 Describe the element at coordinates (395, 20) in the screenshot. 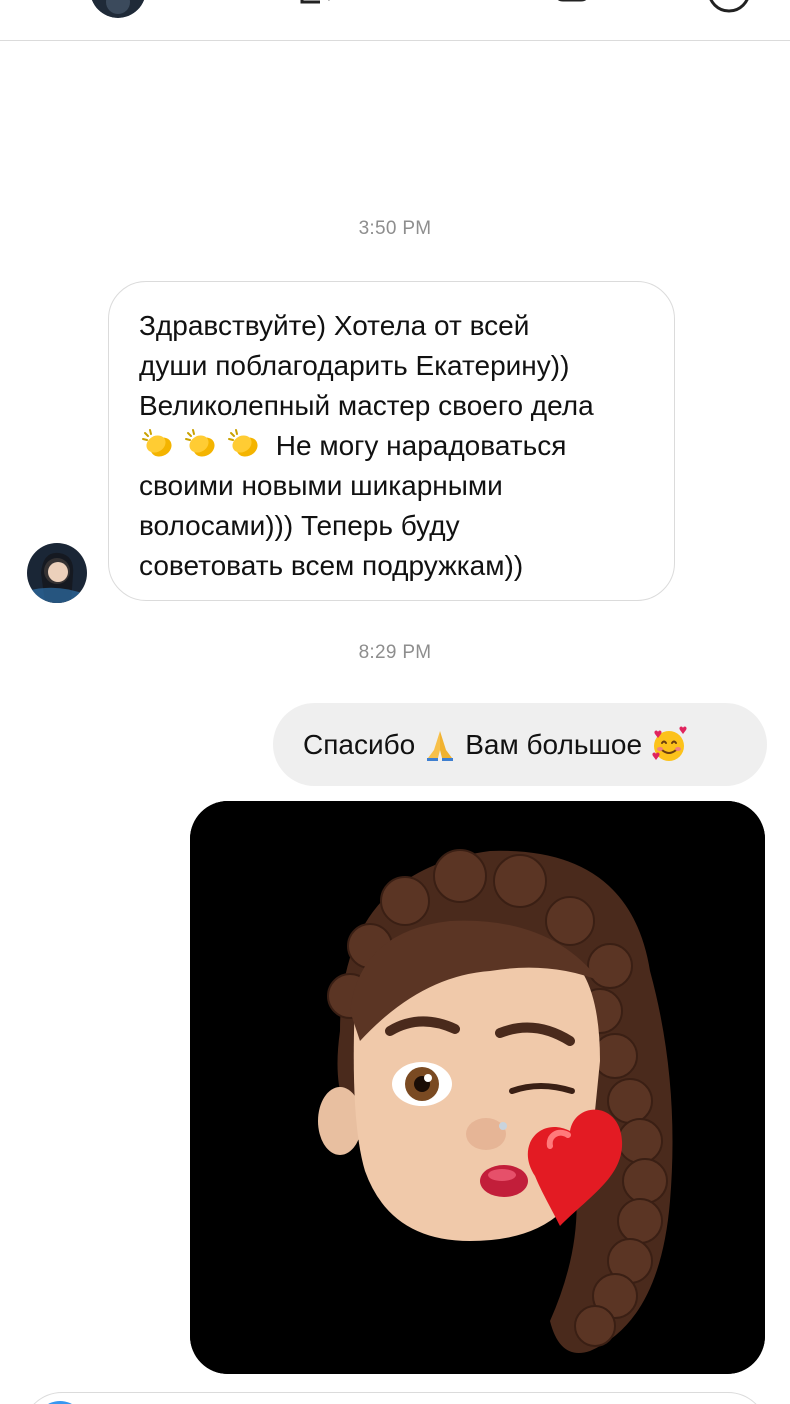

I see `chat-header` at that location.